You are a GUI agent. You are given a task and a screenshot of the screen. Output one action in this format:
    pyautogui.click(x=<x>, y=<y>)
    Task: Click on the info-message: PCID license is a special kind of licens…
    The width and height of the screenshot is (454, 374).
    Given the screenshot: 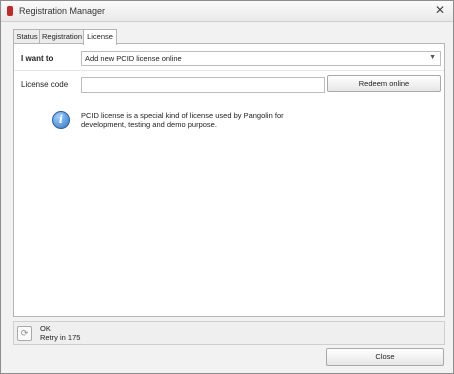 What is the action you would take?
    pyautogui.click(x=182, y=120)
    